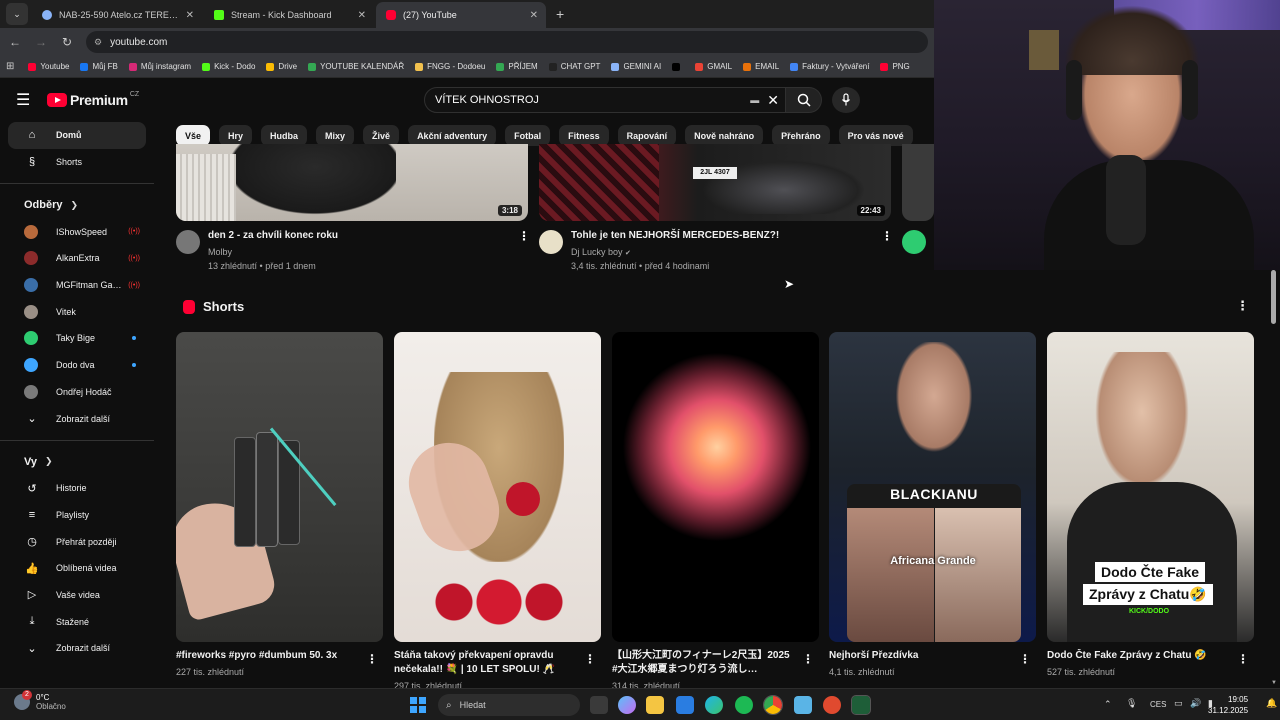 The image size is (1280, 720). I want to click on filter-chip: Fitness, so click(584, 135).